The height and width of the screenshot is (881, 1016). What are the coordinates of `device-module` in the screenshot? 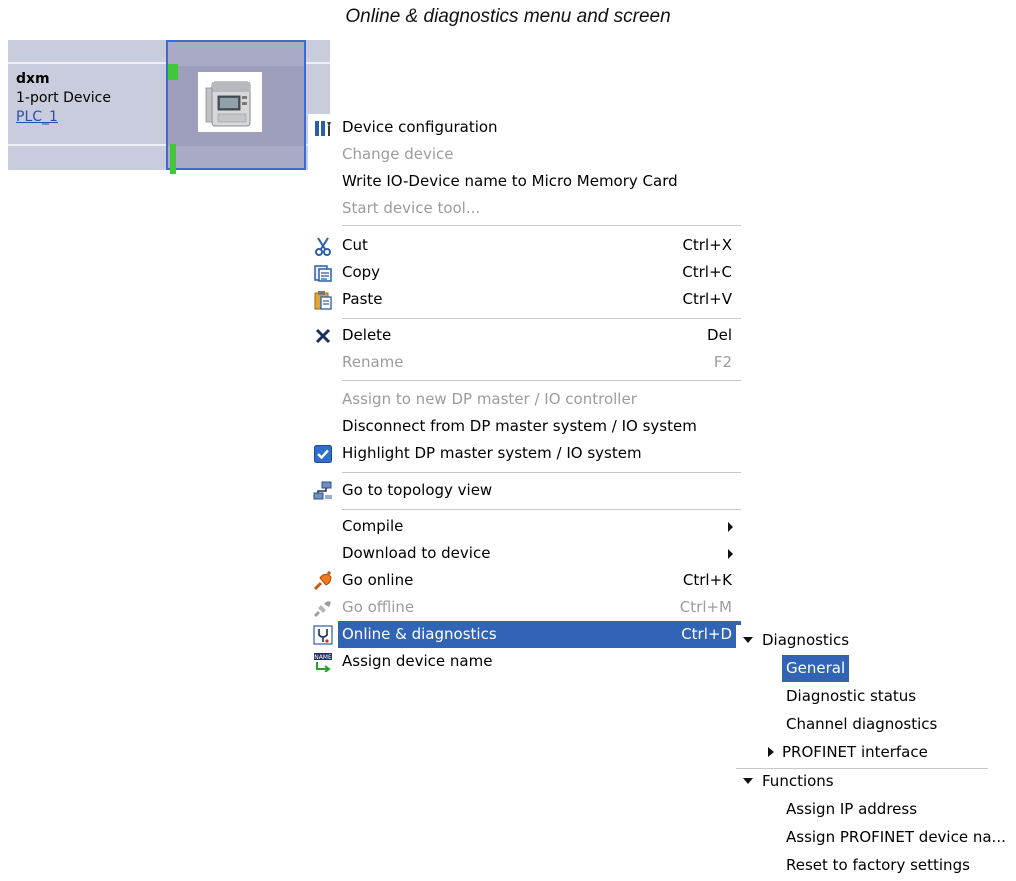 It's located at (236, 105).